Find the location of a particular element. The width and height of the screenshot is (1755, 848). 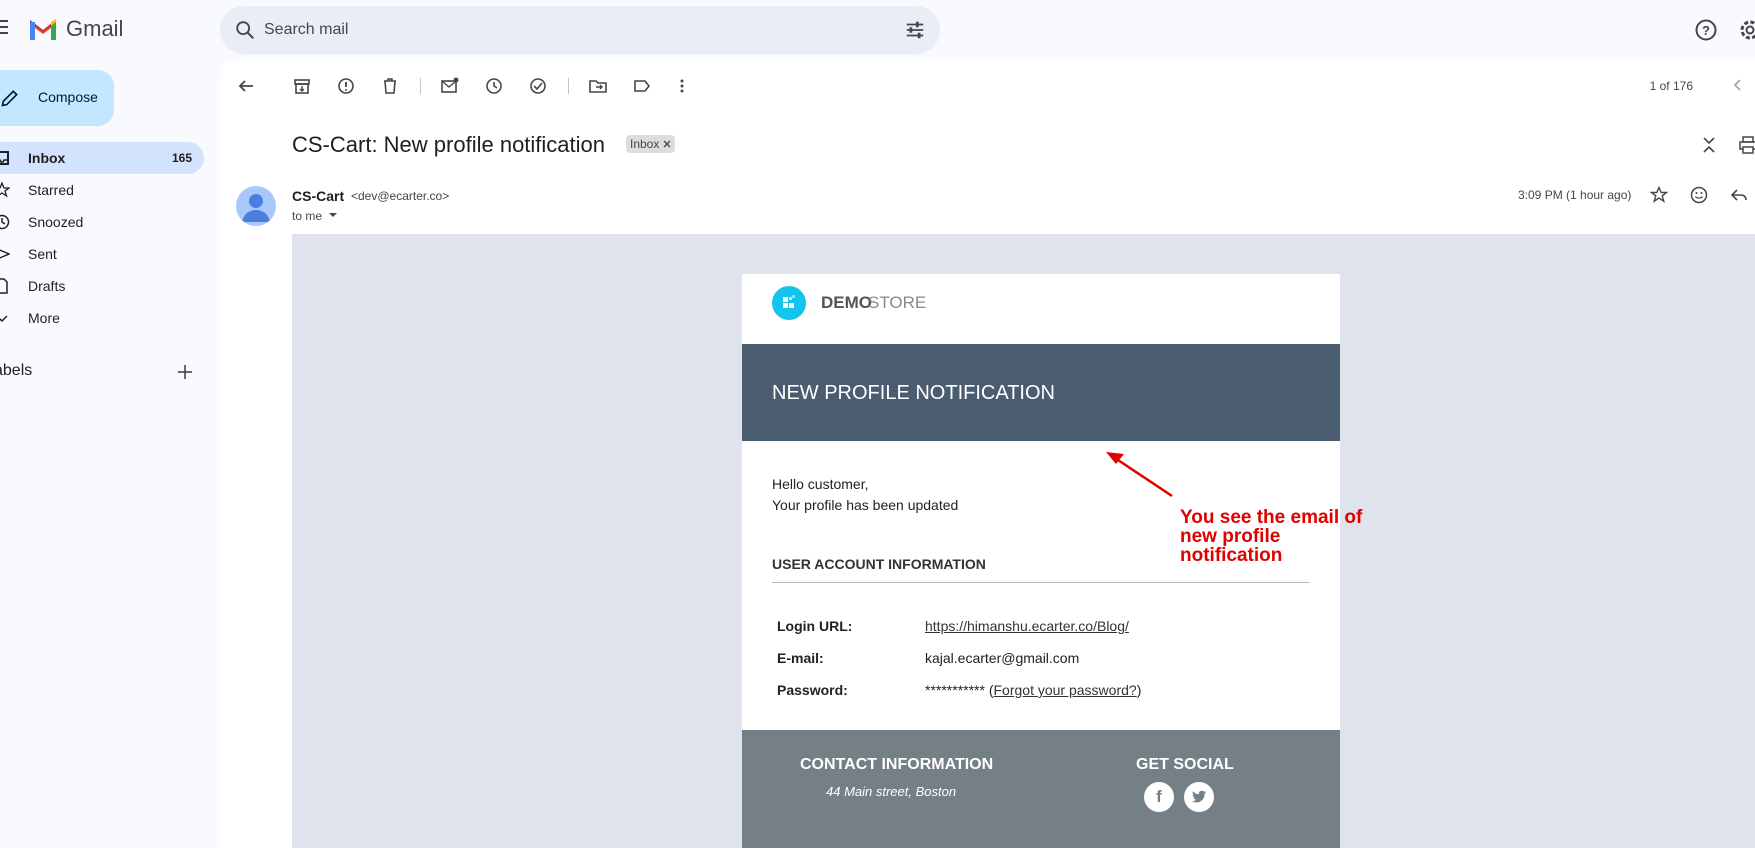

annotation-arrow-icon is located at coordinates (1139, 475).